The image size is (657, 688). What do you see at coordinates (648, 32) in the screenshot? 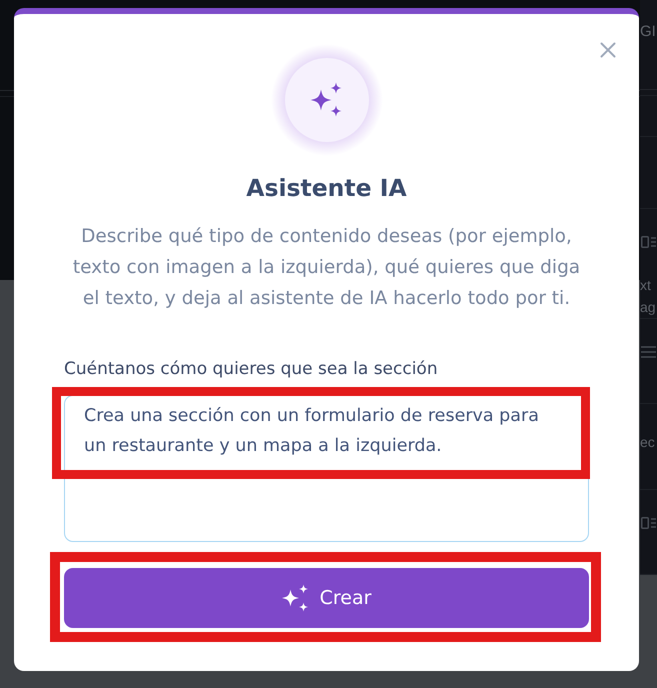
I see `panel-title: GI` at bounding box center [648, 32].